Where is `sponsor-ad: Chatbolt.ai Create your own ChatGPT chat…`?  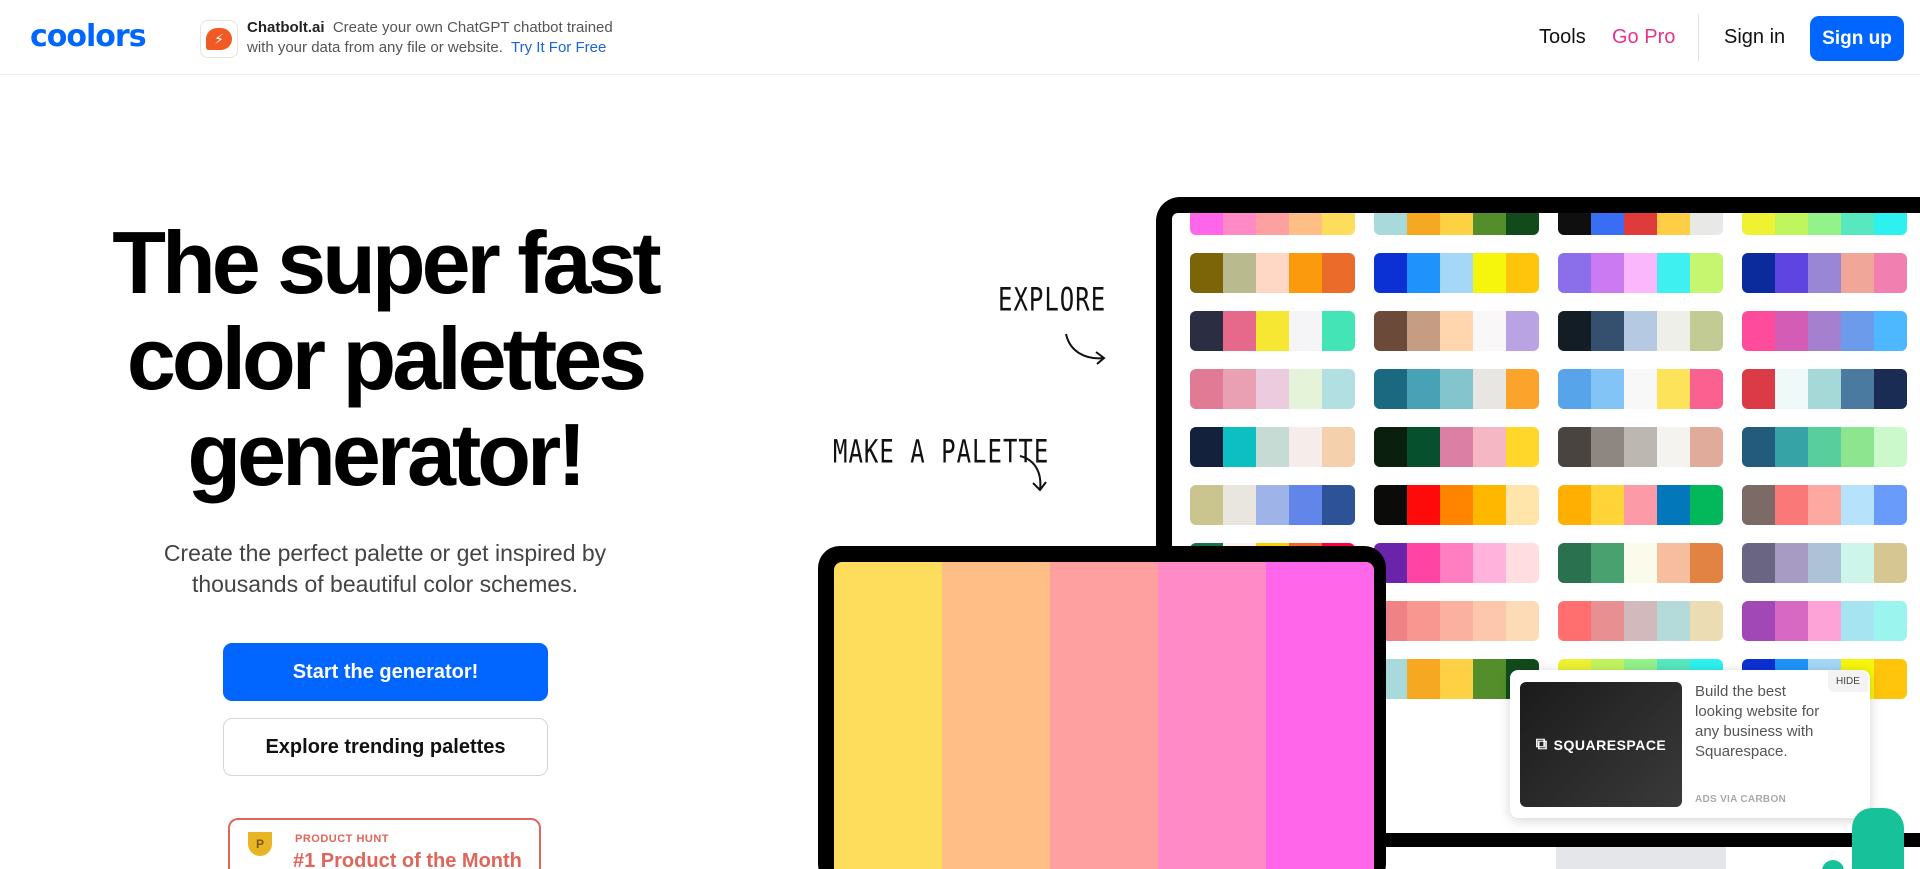
sponsor-ad: Chatbolt.ai Create your own ChatGPT chat… is located at coordinates (457, 38).